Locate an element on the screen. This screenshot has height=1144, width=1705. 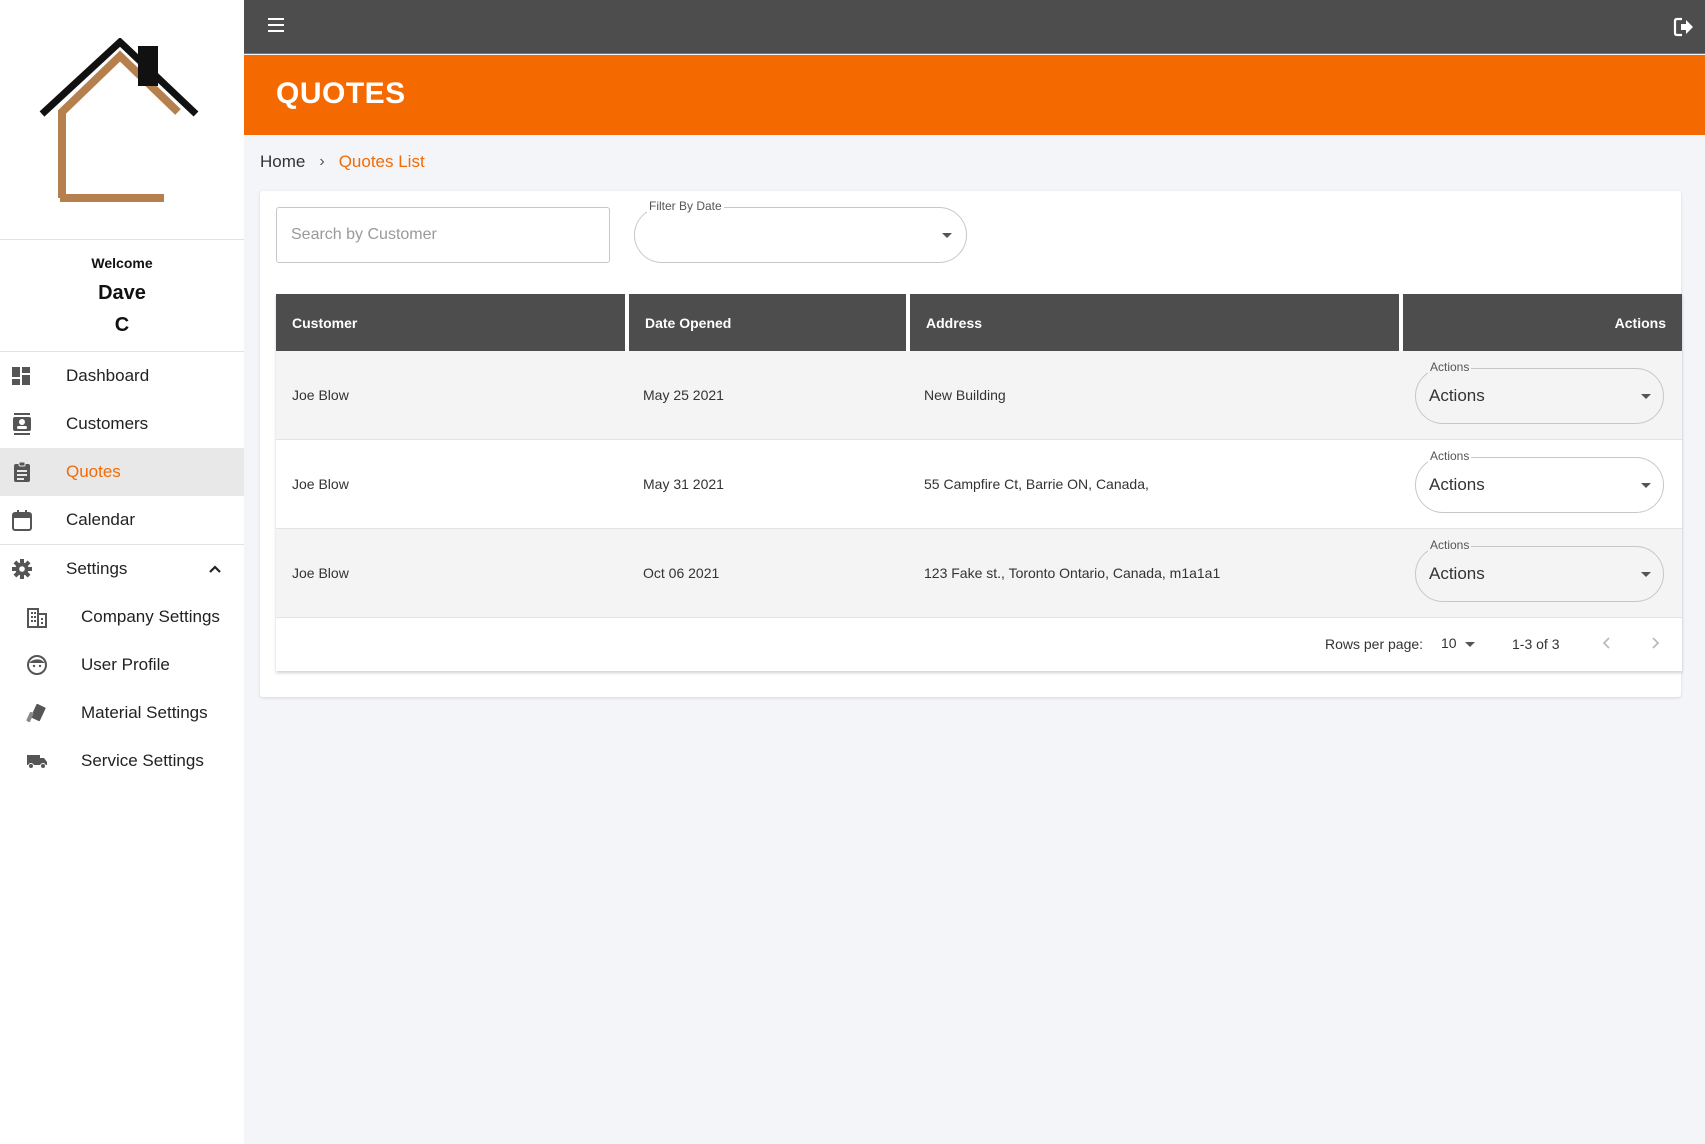
breadcrumb-current: Quotes List is located at coordinates (381, 161).